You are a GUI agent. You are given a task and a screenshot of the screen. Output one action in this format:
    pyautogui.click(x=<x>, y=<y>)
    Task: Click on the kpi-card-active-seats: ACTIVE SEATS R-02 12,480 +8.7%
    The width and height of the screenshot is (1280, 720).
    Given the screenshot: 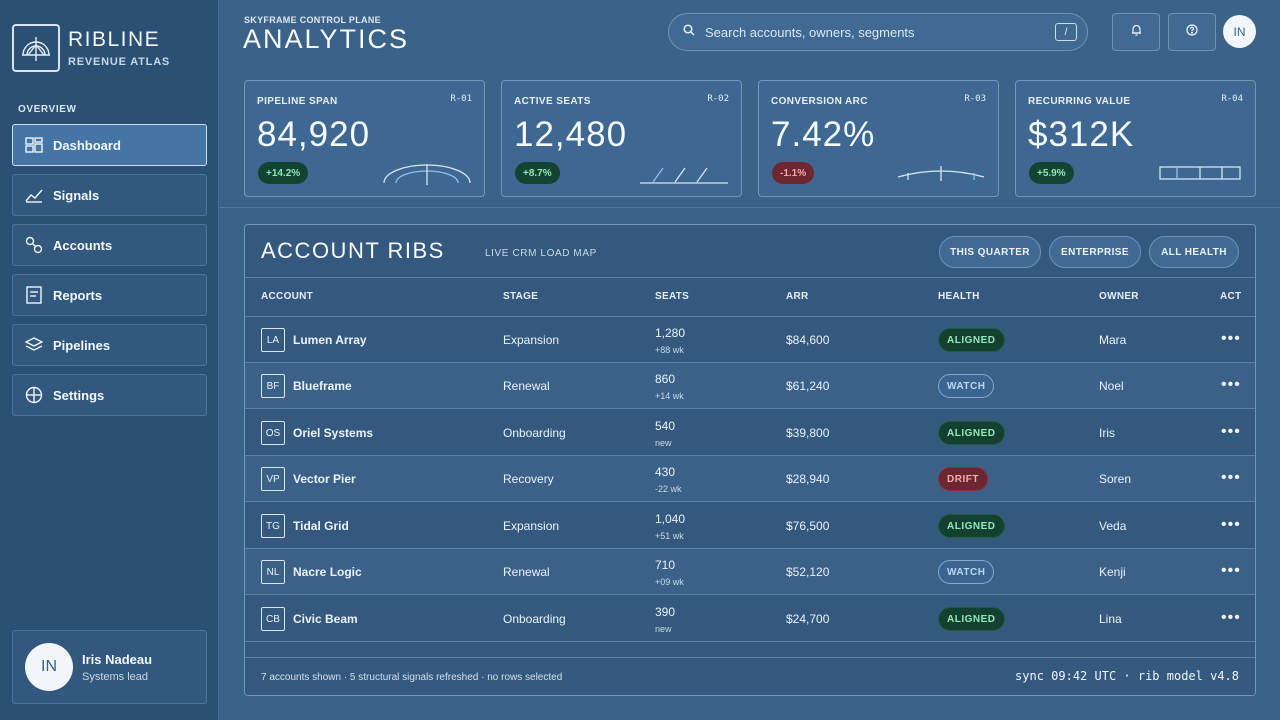 What is the action you would take?
    pyautogui.click(x=621, y=138)
    